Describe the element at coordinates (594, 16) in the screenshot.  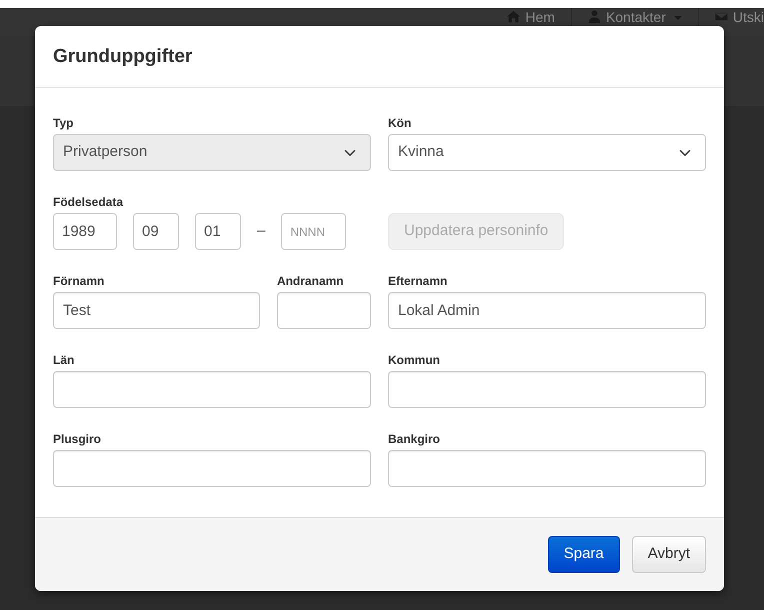
I see `person-icon` at that location.